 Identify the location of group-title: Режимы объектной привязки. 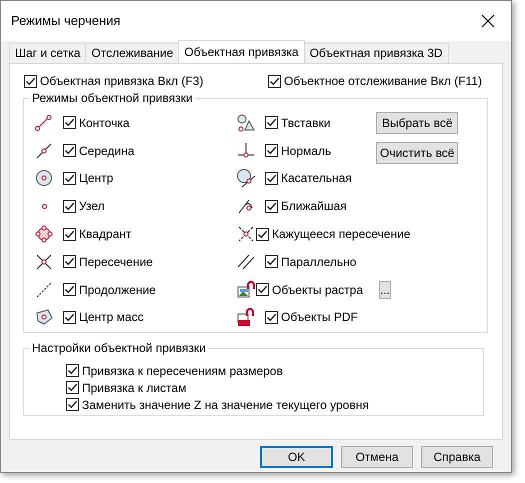
(112, 98).